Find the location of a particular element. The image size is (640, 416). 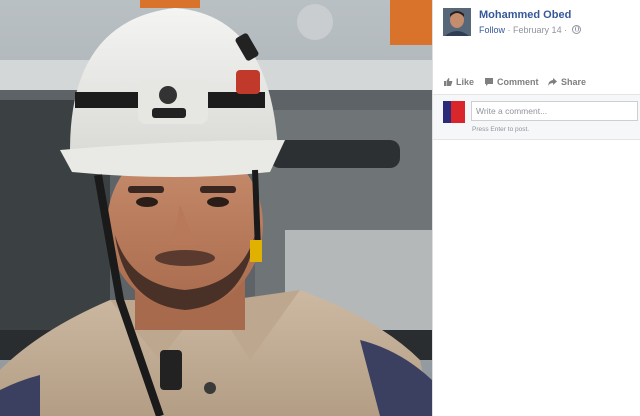

author-name-link: Mohammed Obed is located at coordinates (525, 15).